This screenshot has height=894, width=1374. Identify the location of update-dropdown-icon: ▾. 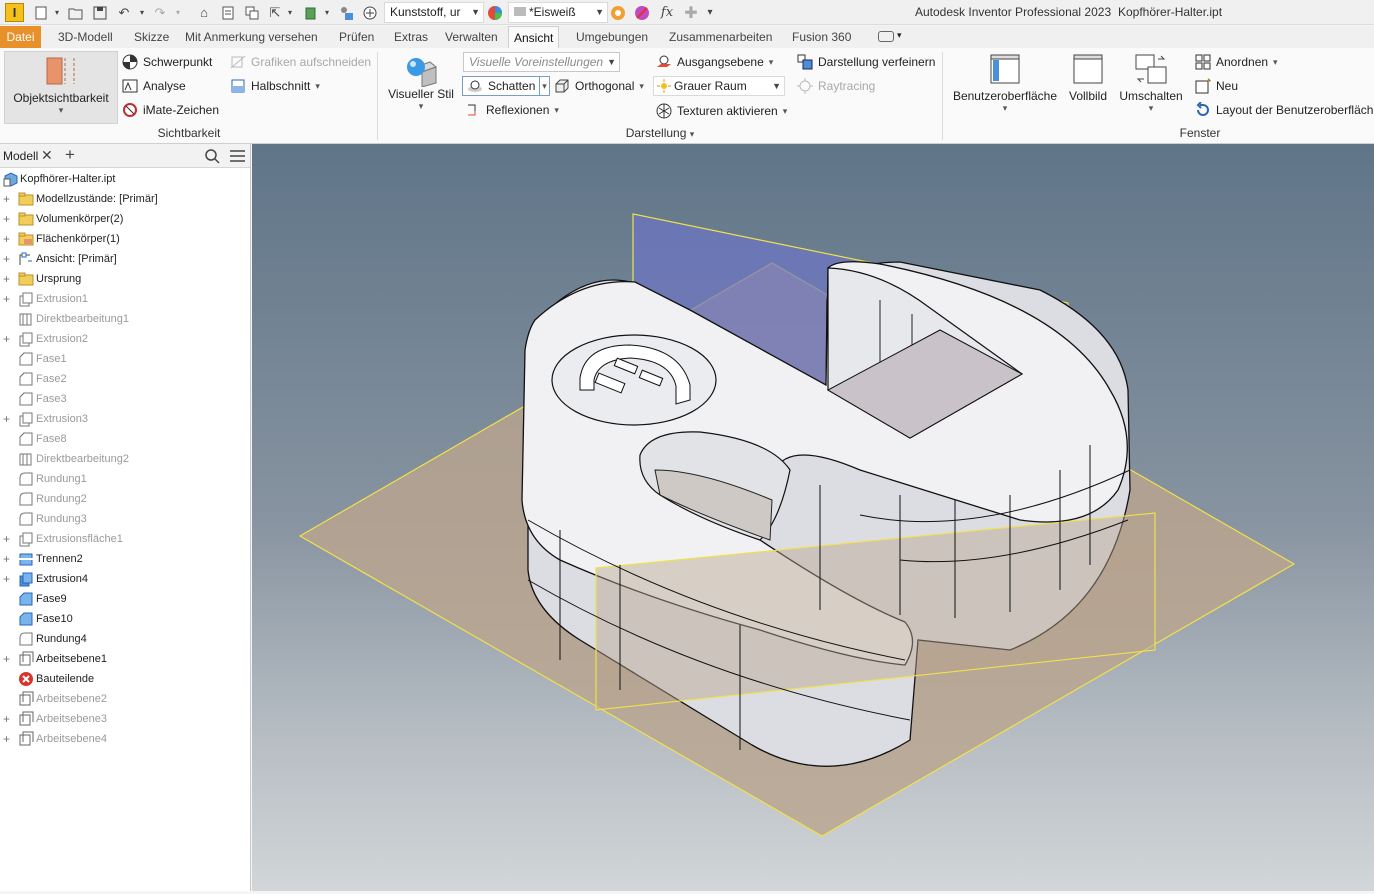
(327, 12).